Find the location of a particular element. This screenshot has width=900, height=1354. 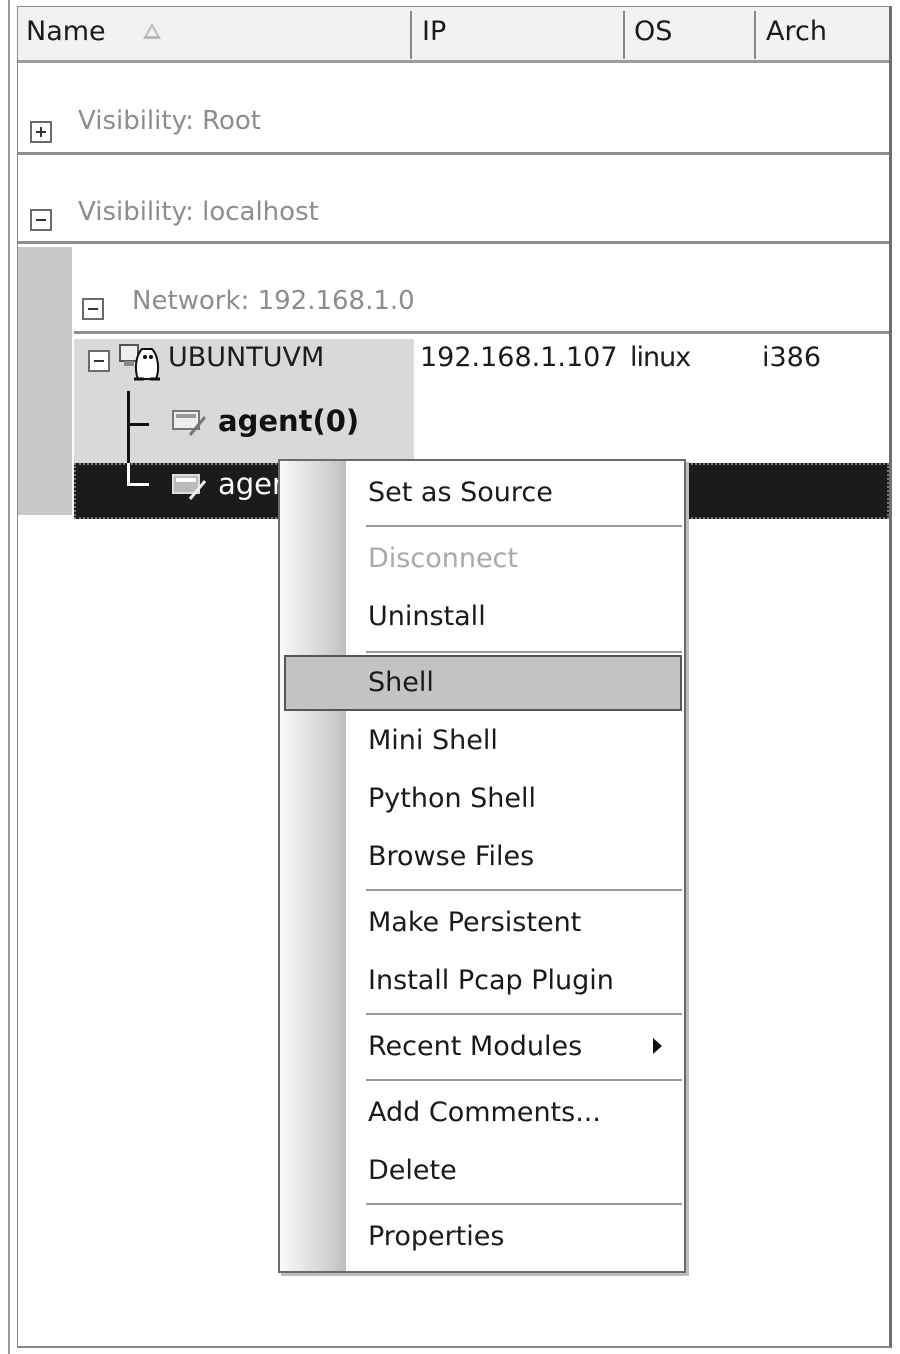

column-os: OS is located at coordinates (689, 33).